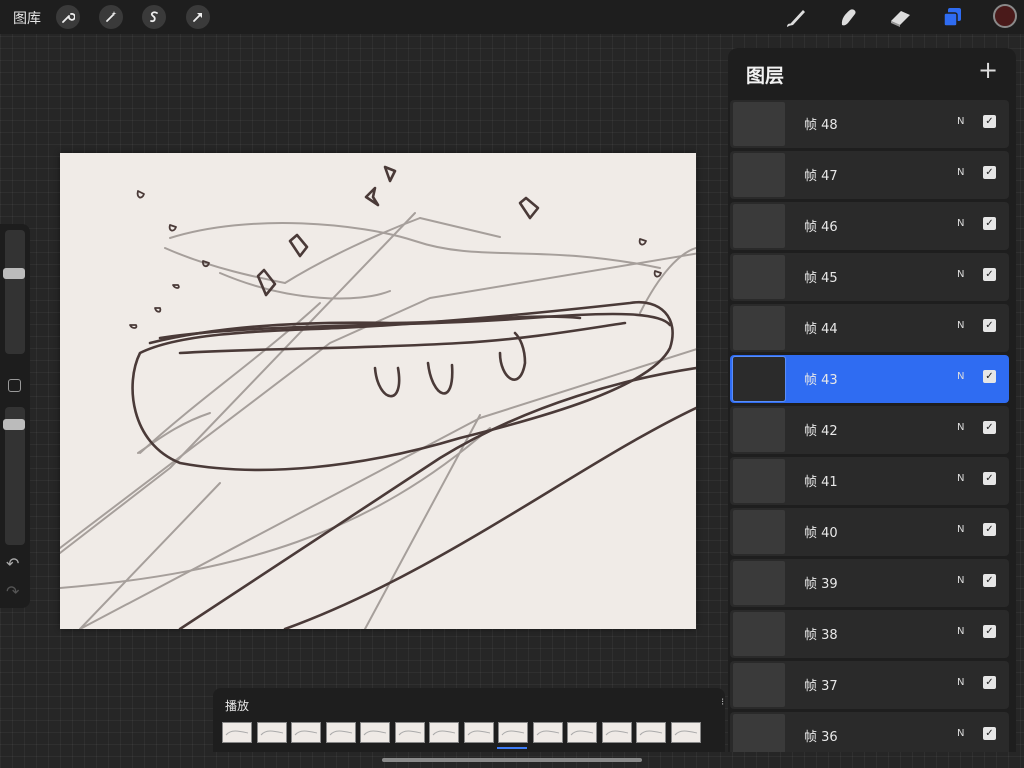  What do you see at coordinates (869, 175) in the screenshot?
I see `layer-row: 帧 47 N ✓` at bounding box center [869, 175].